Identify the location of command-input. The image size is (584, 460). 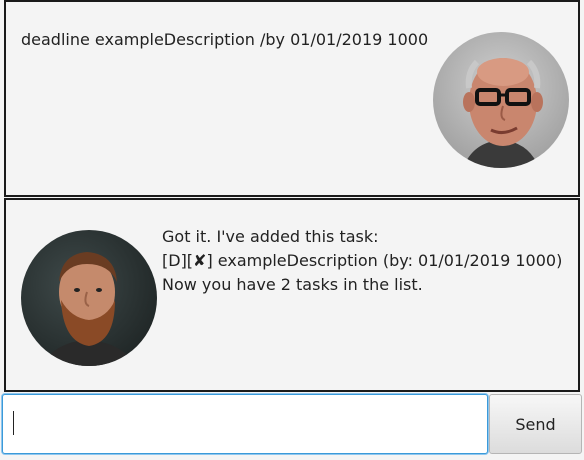
(245, 424).